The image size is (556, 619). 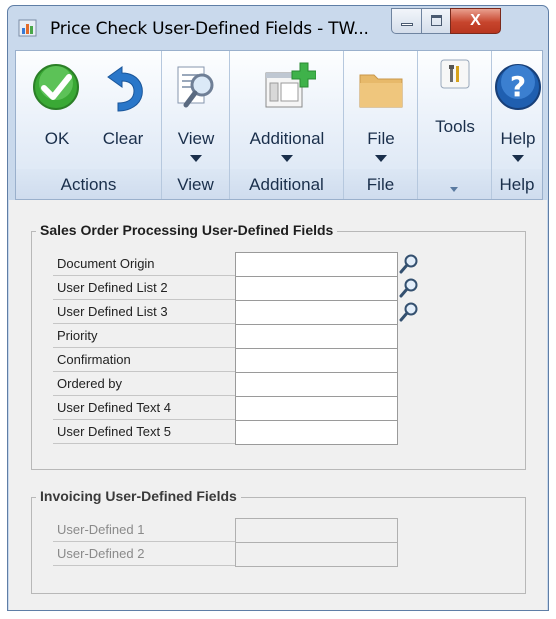 What do you see at coordinates (144, 288) in the screenshot?
I see `sop-field-label: User Defined List 2` at bounding box center [144, 288].